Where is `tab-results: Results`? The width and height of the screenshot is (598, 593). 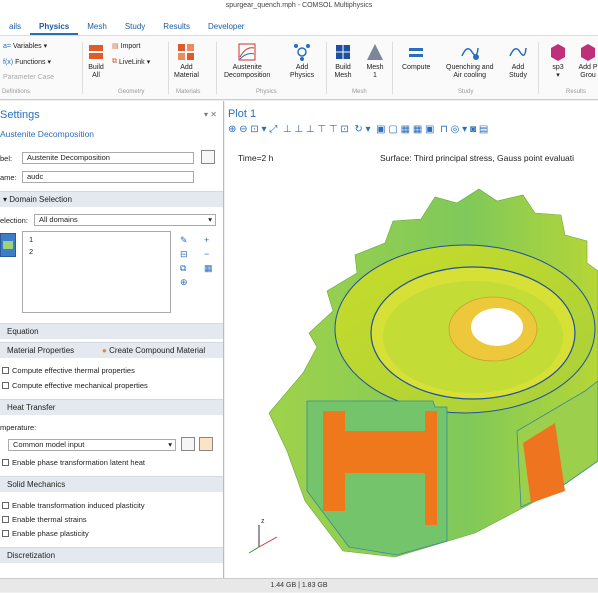
tab-results: Results is located at coordinates (176, 28).